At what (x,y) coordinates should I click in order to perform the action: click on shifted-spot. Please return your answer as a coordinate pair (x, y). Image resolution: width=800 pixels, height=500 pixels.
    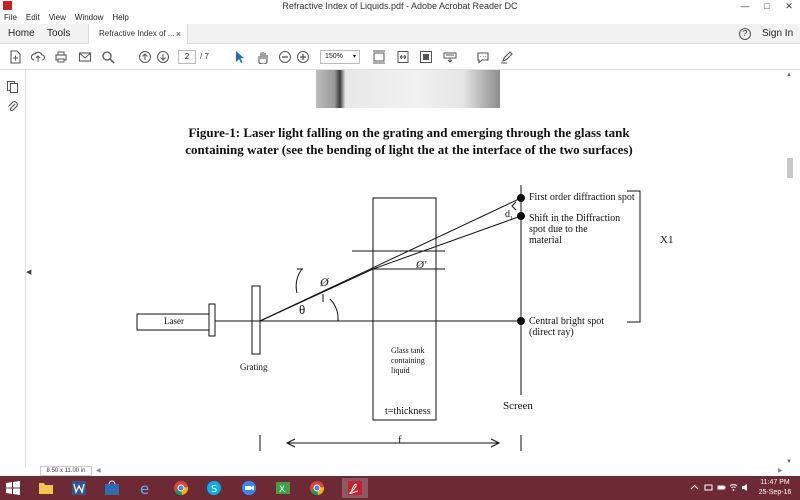
    Looking at the image, I should click on (521, 216).